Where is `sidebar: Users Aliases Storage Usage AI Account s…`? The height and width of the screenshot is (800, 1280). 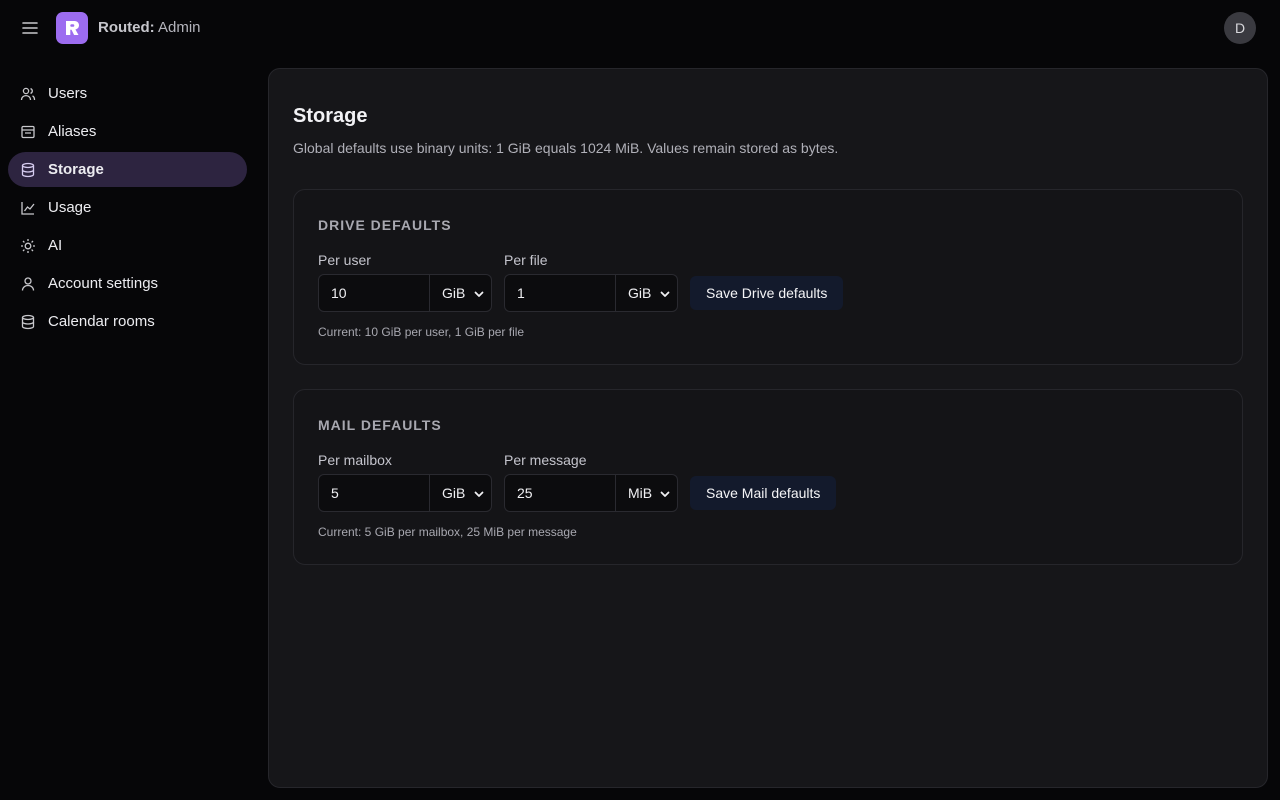
sidebar: Users Aliases Storage Usage AI Account s… is located at coordinates (127, 209).